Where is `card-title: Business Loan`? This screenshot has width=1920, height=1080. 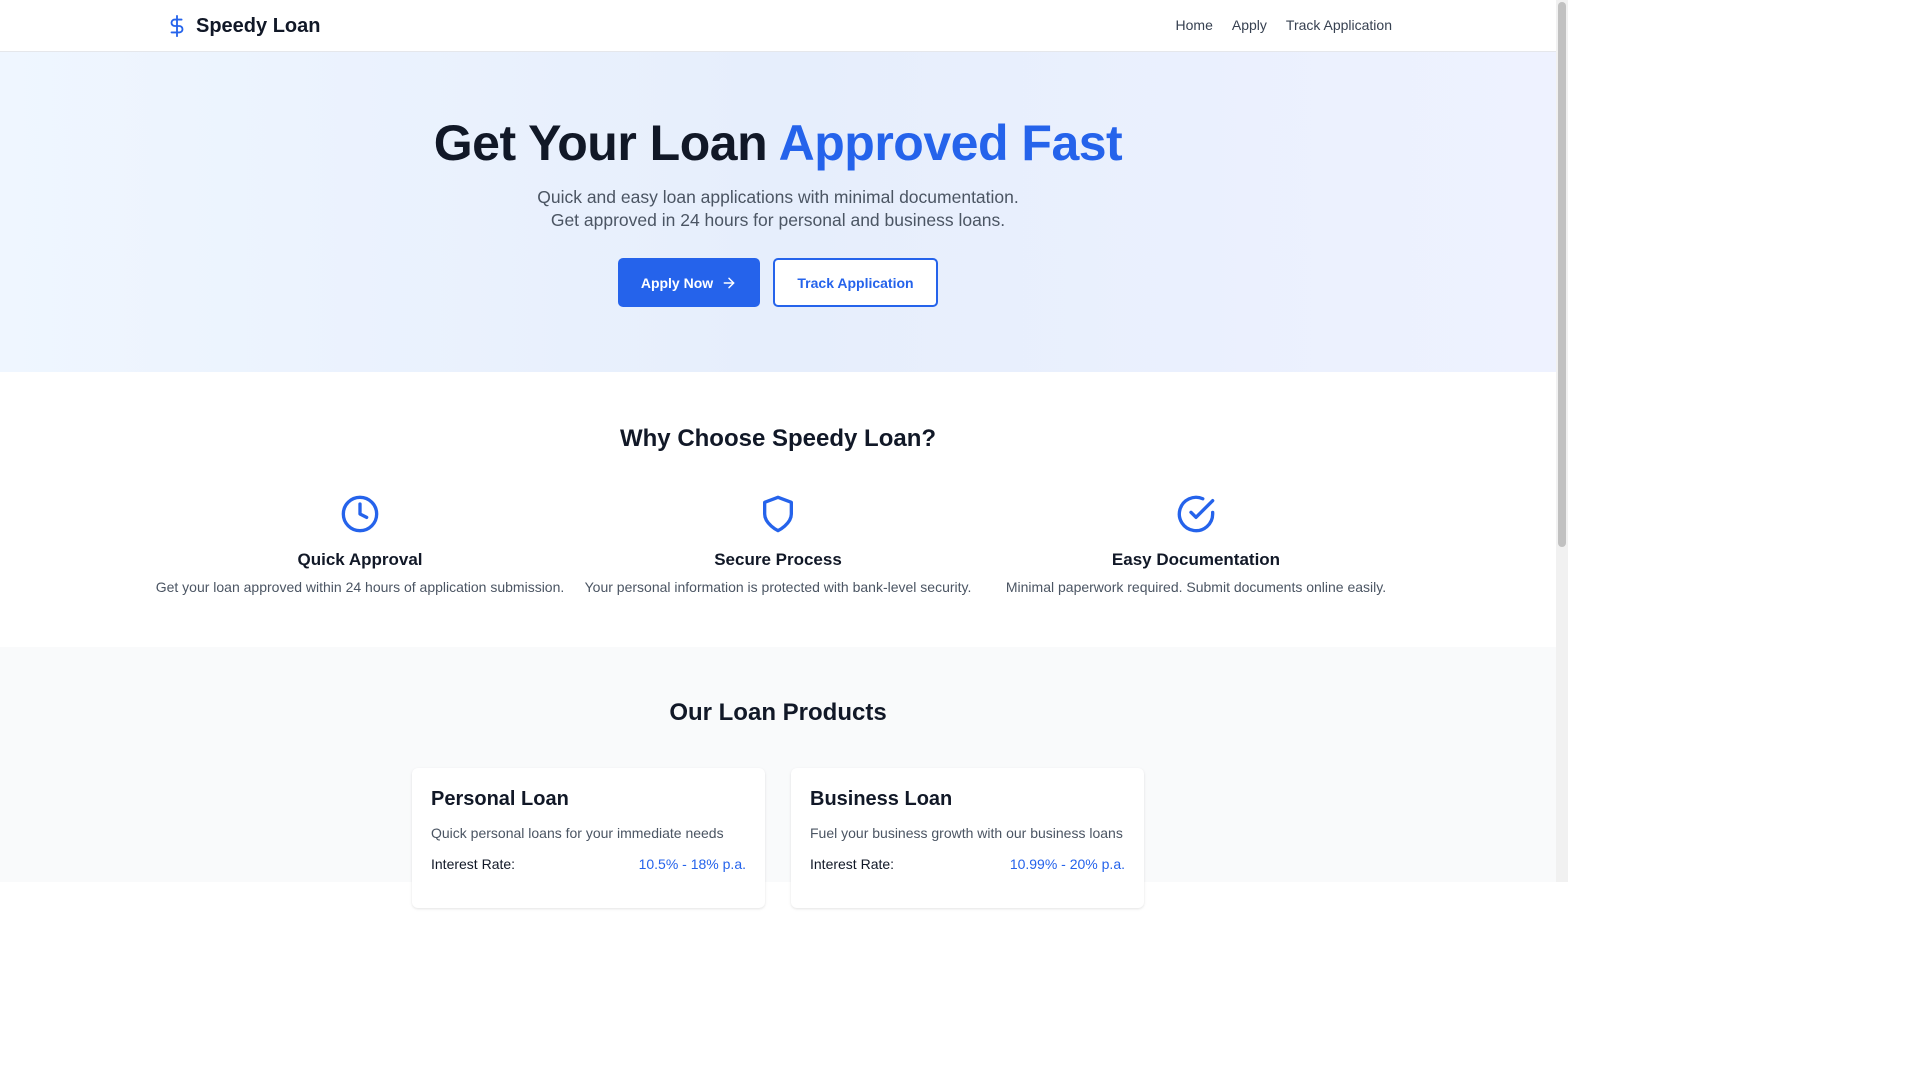 card-title: Business Loan is located at coordinates (881, 799).